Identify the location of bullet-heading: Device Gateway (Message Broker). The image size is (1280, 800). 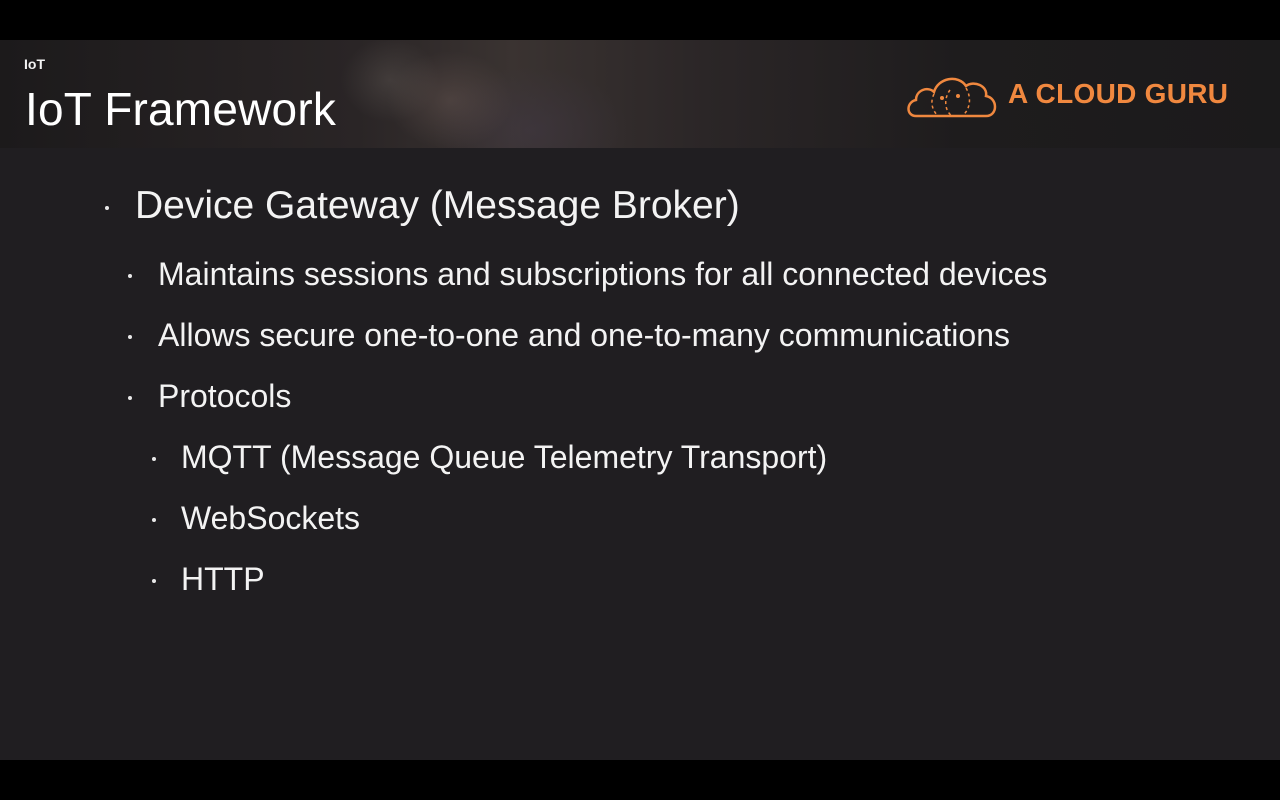
(422, 206).